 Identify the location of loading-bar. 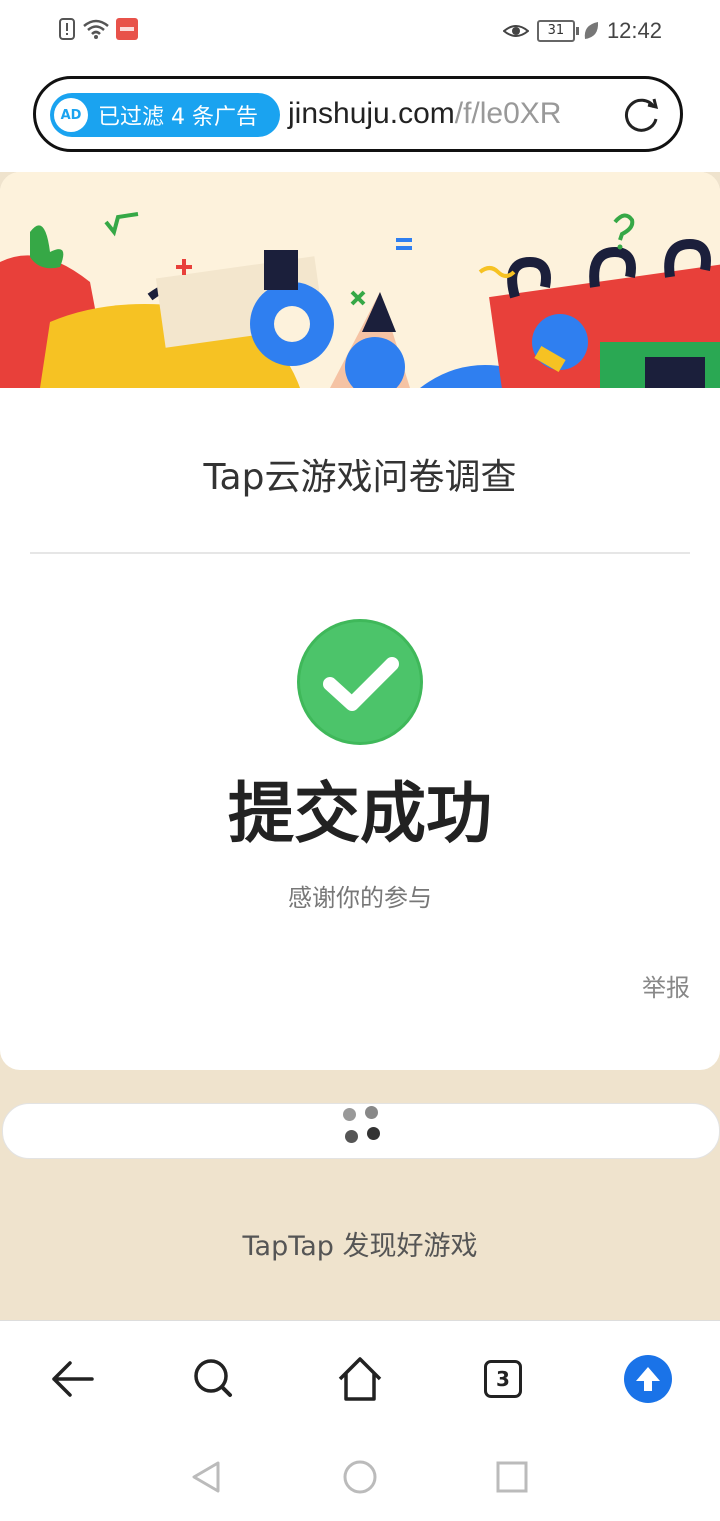
(361, 1131).